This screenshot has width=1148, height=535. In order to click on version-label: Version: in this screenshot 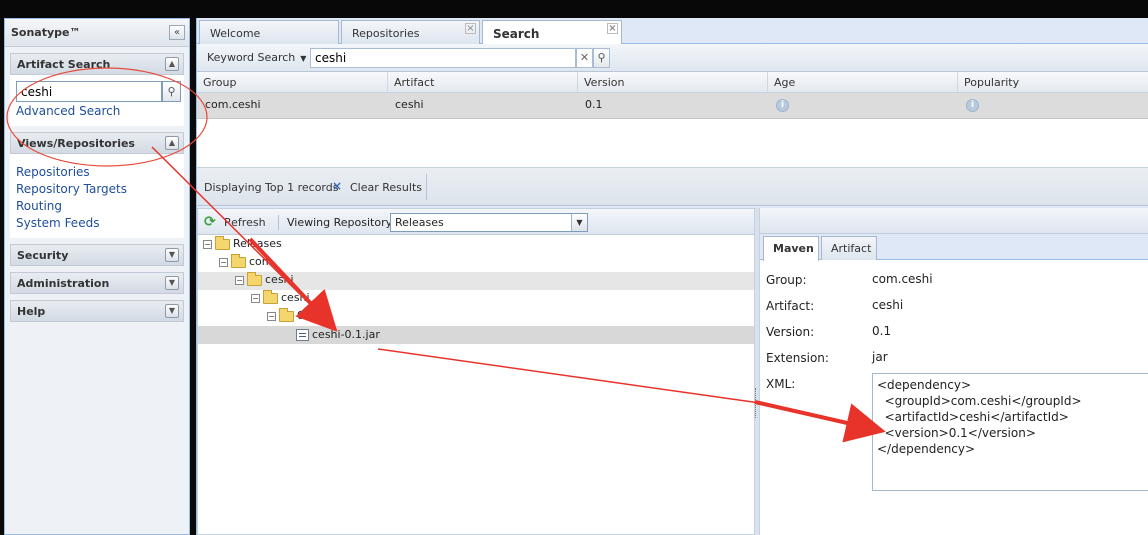, I will do `click(790, 332)`.